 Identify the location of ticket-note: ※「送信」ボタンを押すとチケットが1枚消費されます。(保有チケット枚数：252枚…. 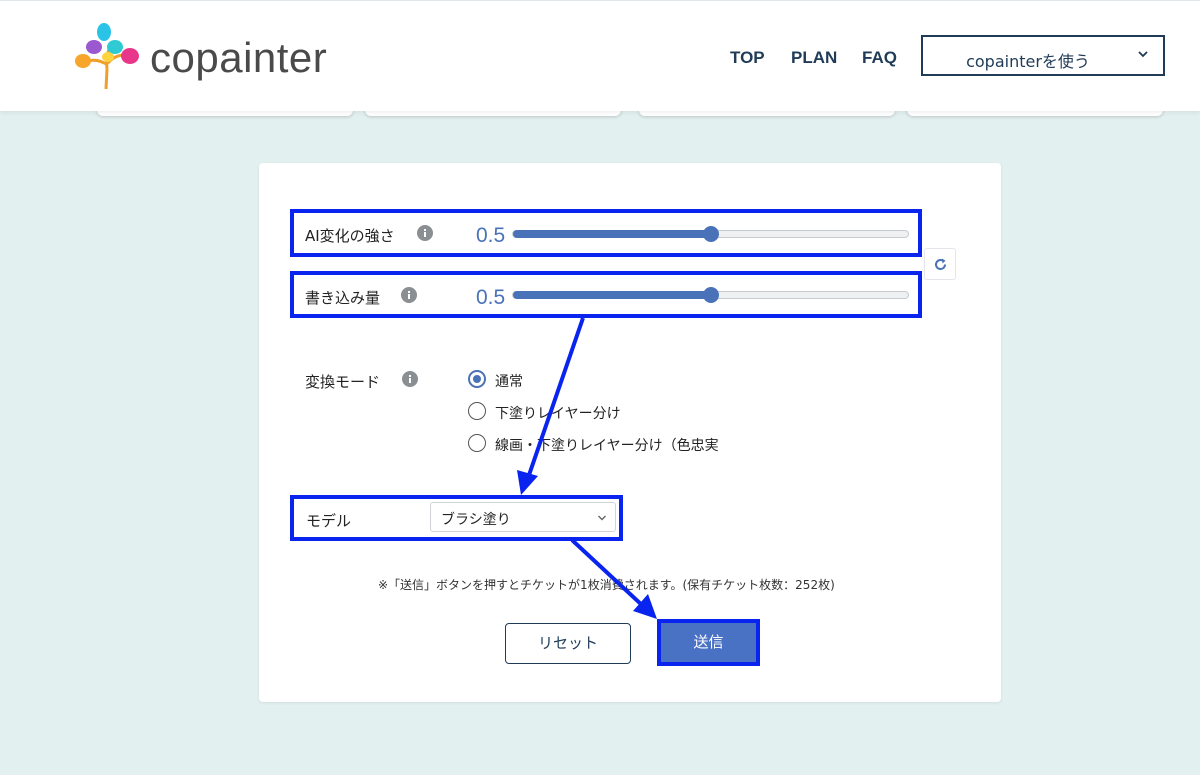
(606, 585).